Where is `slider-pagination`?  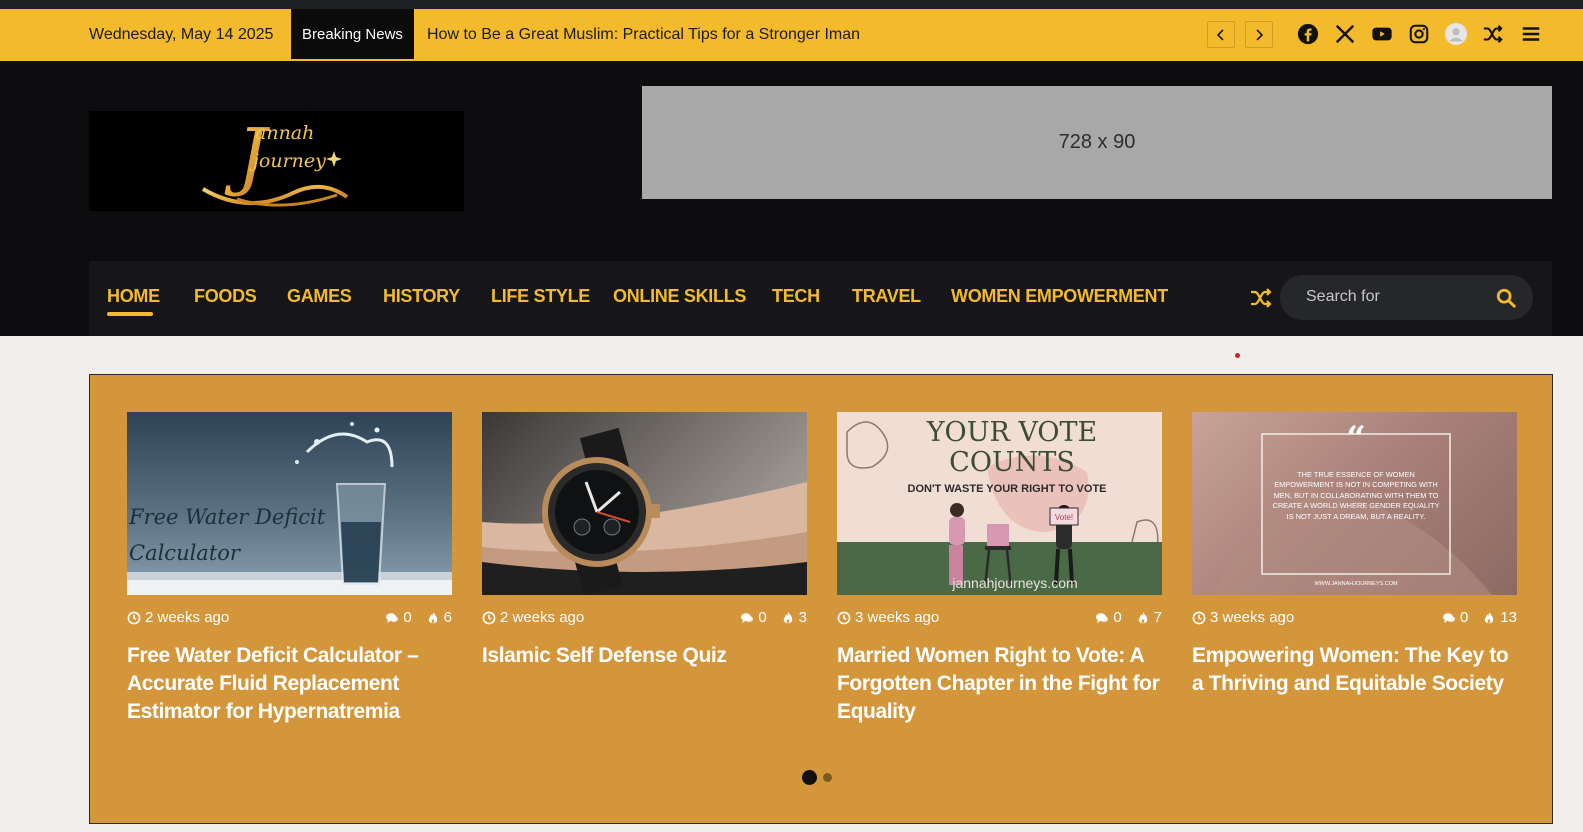
slider-pagination is located at coordinates (817, 777).